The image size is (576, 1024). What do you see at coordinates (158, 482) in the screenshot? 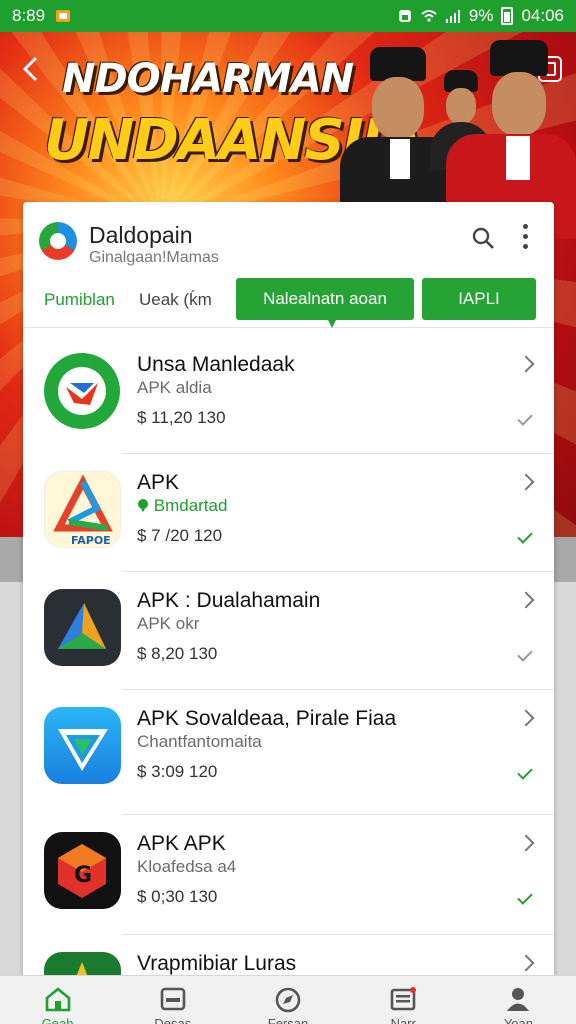
I see `app-name-label: APK` at bounding box center [158, 482].